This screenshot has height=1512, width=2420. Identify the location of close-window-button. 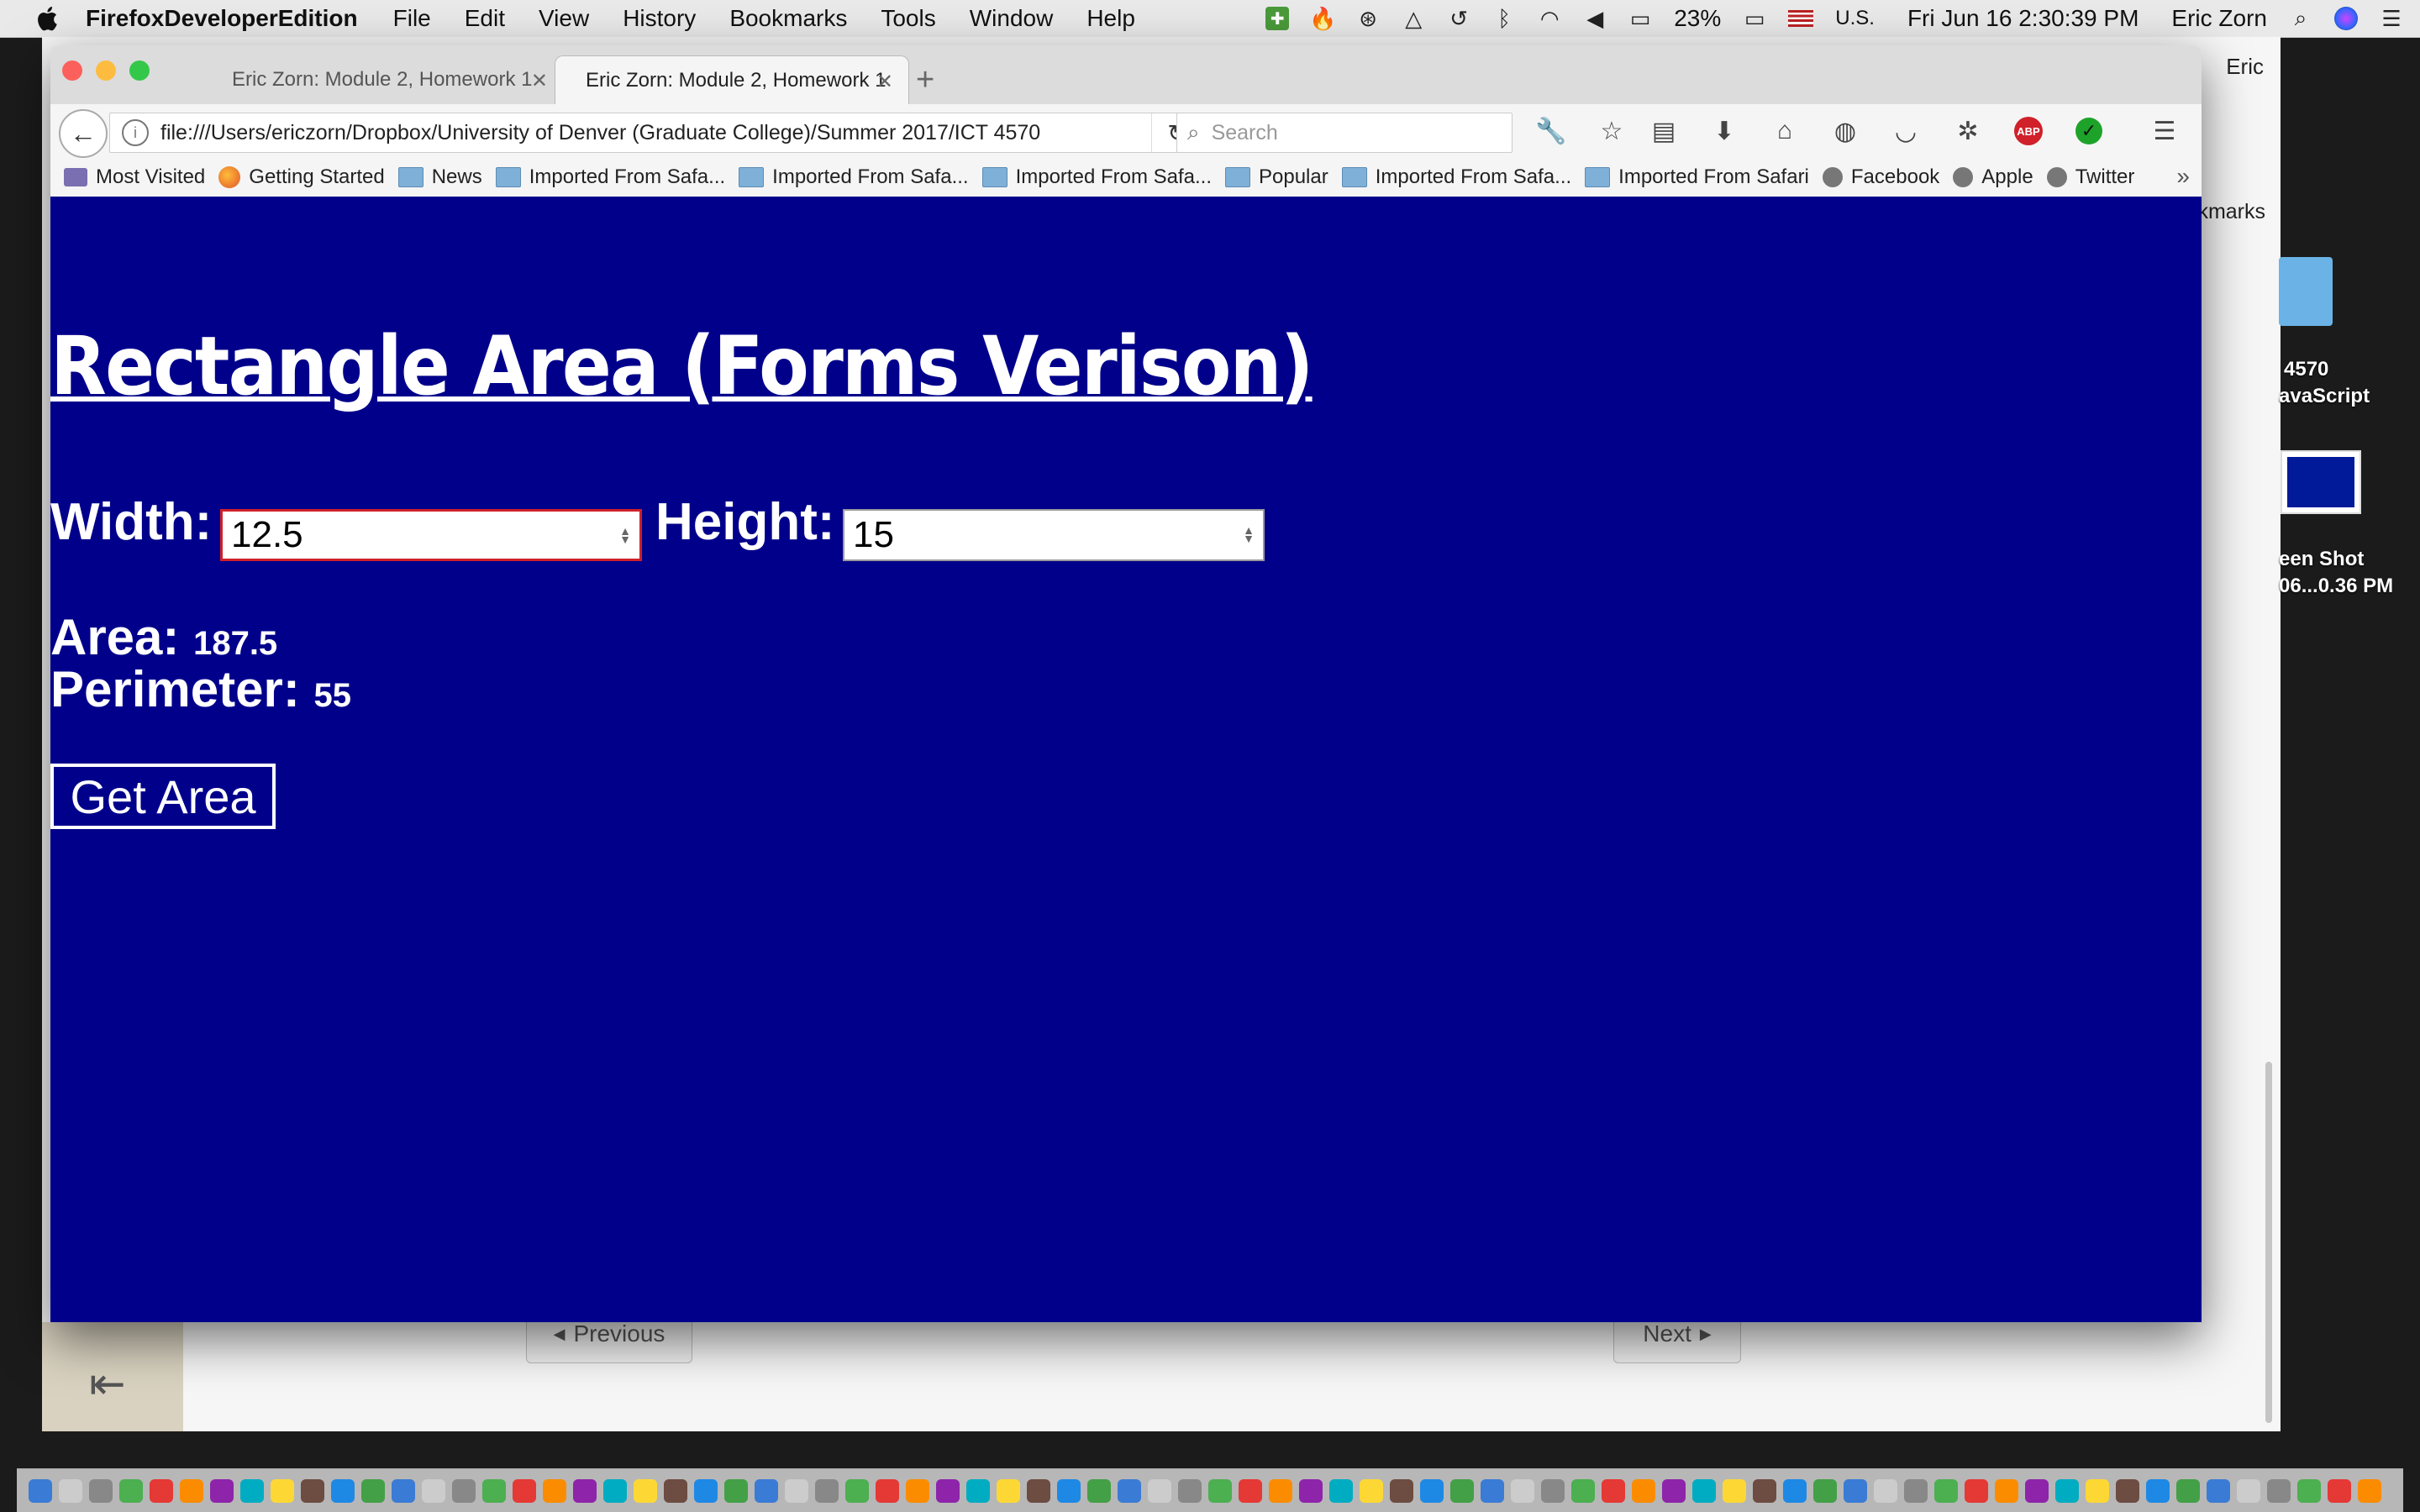
(72, 70).